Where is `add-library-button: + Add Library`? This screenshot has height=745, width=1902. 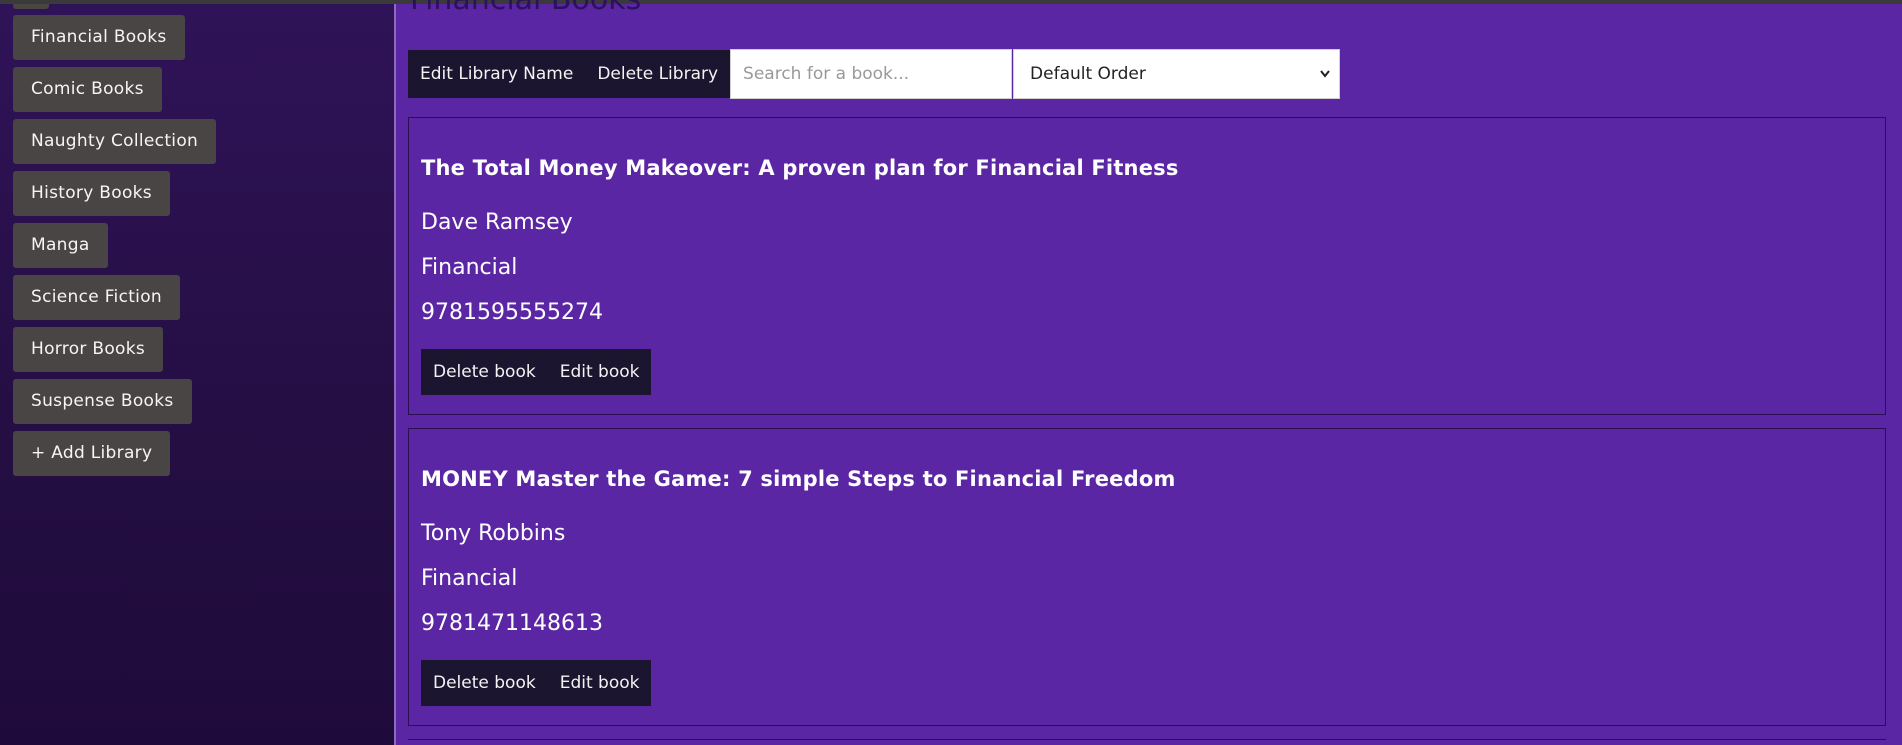
add-library-button: + Add Library is located at coordinates (92, 453).